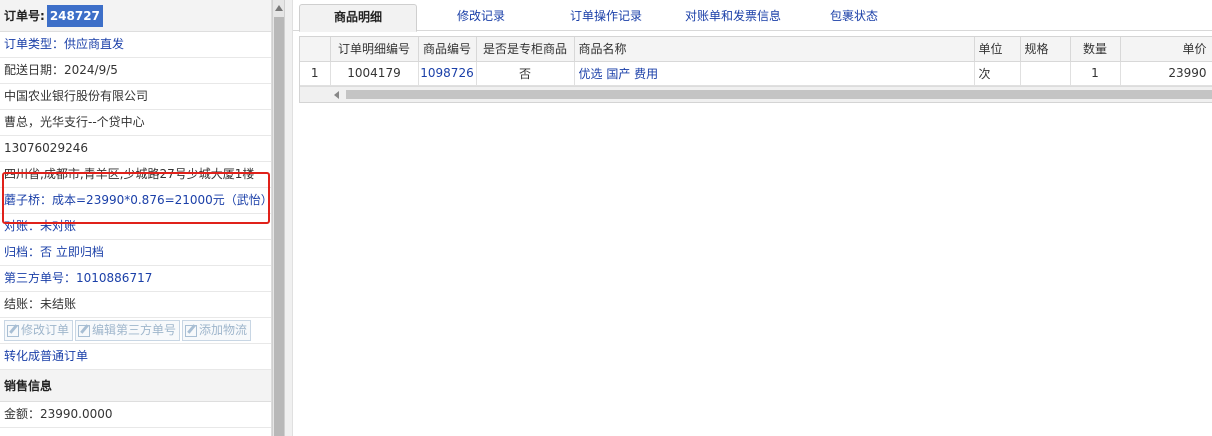 This screenshot has width=1212, height=436. What do you see at coordinates (854, 18) in the screenshot?
I see `tab-package-status: 包裹状态` at bounding box center [854, 18].